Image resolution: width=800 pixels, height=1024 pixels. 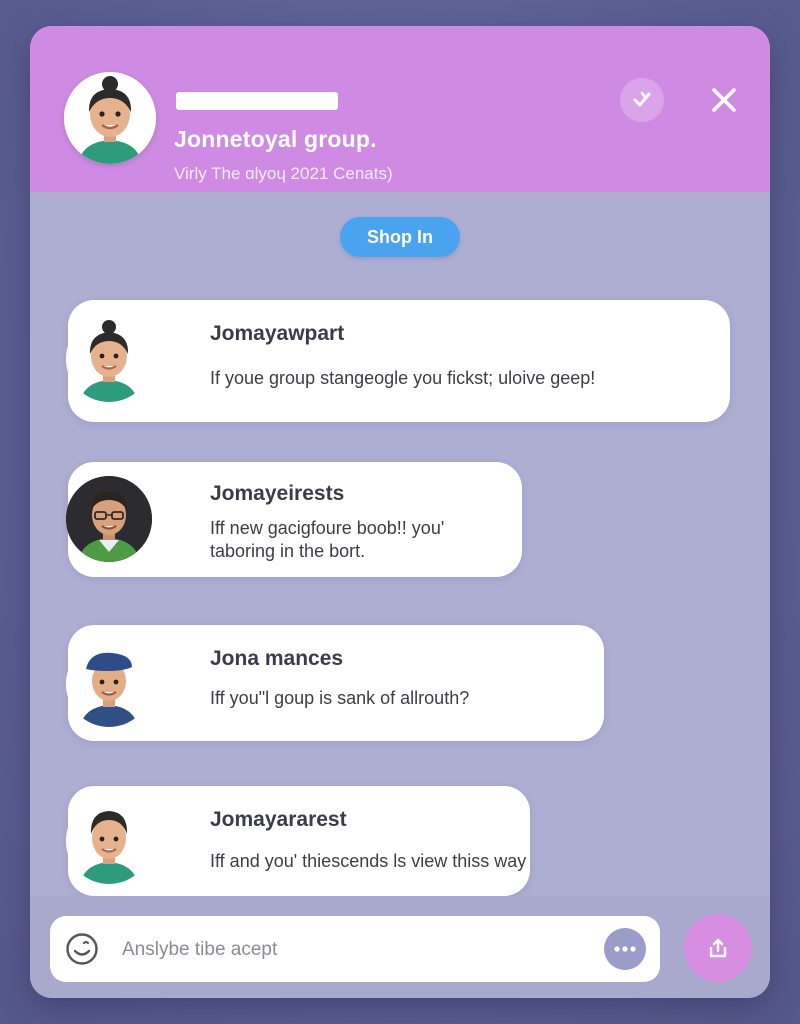 I want to click on input-container, so click(x=355, y=949).